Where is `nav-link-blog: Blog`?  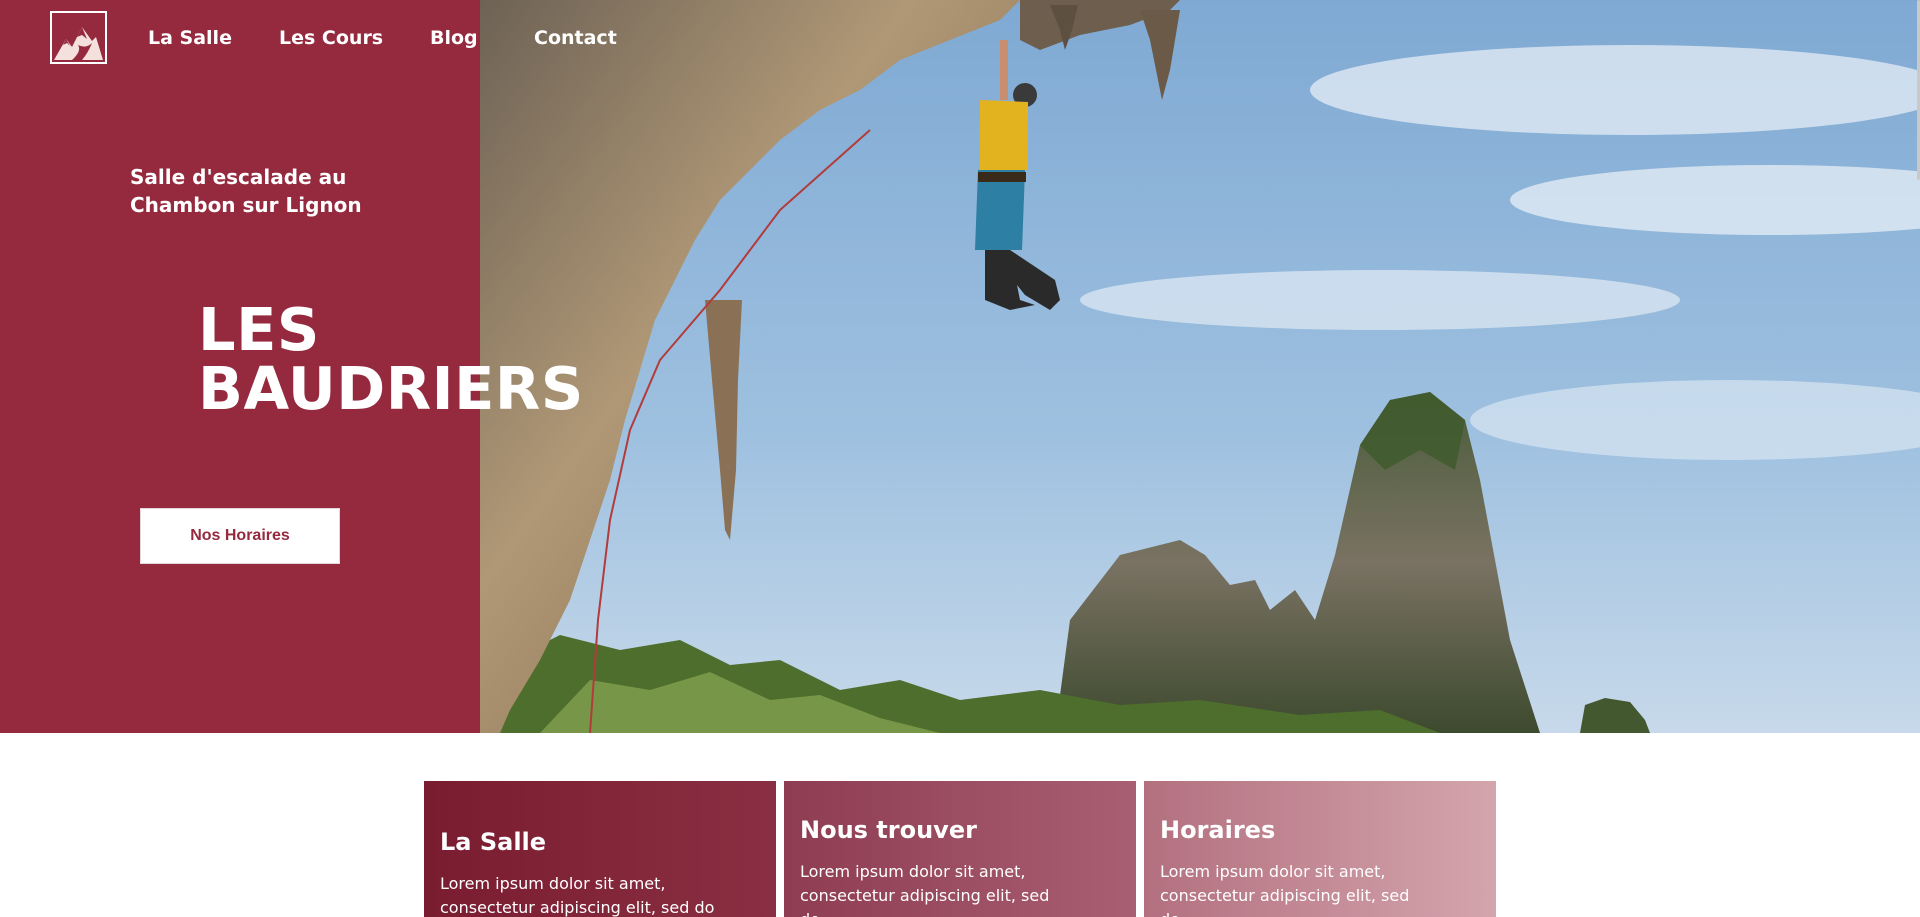
nav-link-blog: Blog is located at coordinates (454, 38).